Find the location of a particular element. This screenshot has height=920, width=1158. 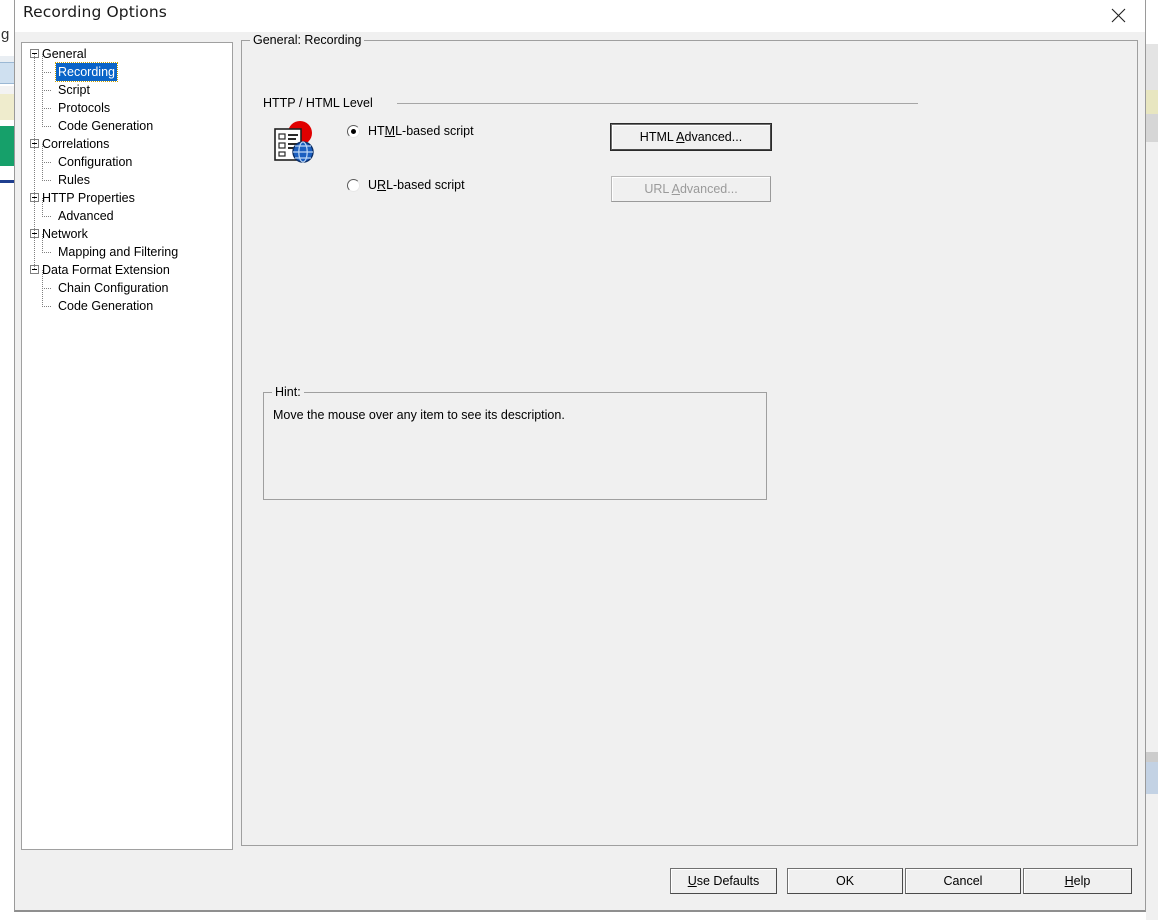

help-button: Help is located at coordinates (1077, 881).